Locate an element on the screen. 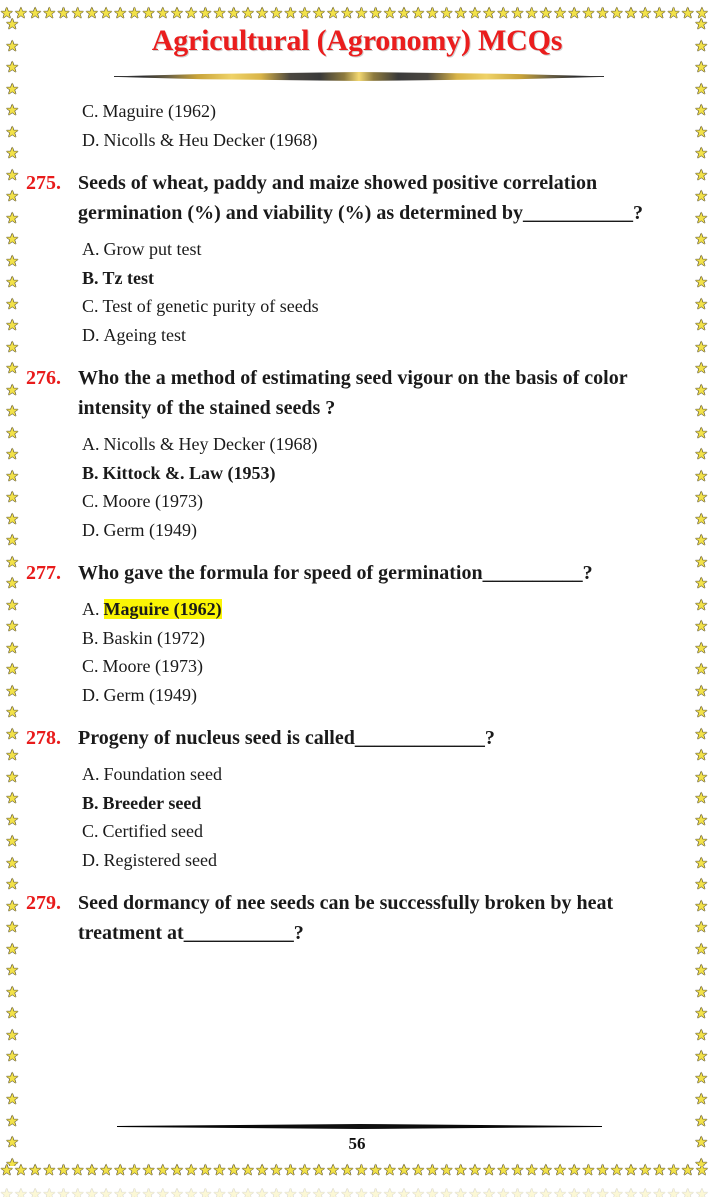 Image resolution: width=715 pixels, height=1197 pixels. list-item: A. Nicolls & Hey Decker (1968) is located at coordinates (387, 444).